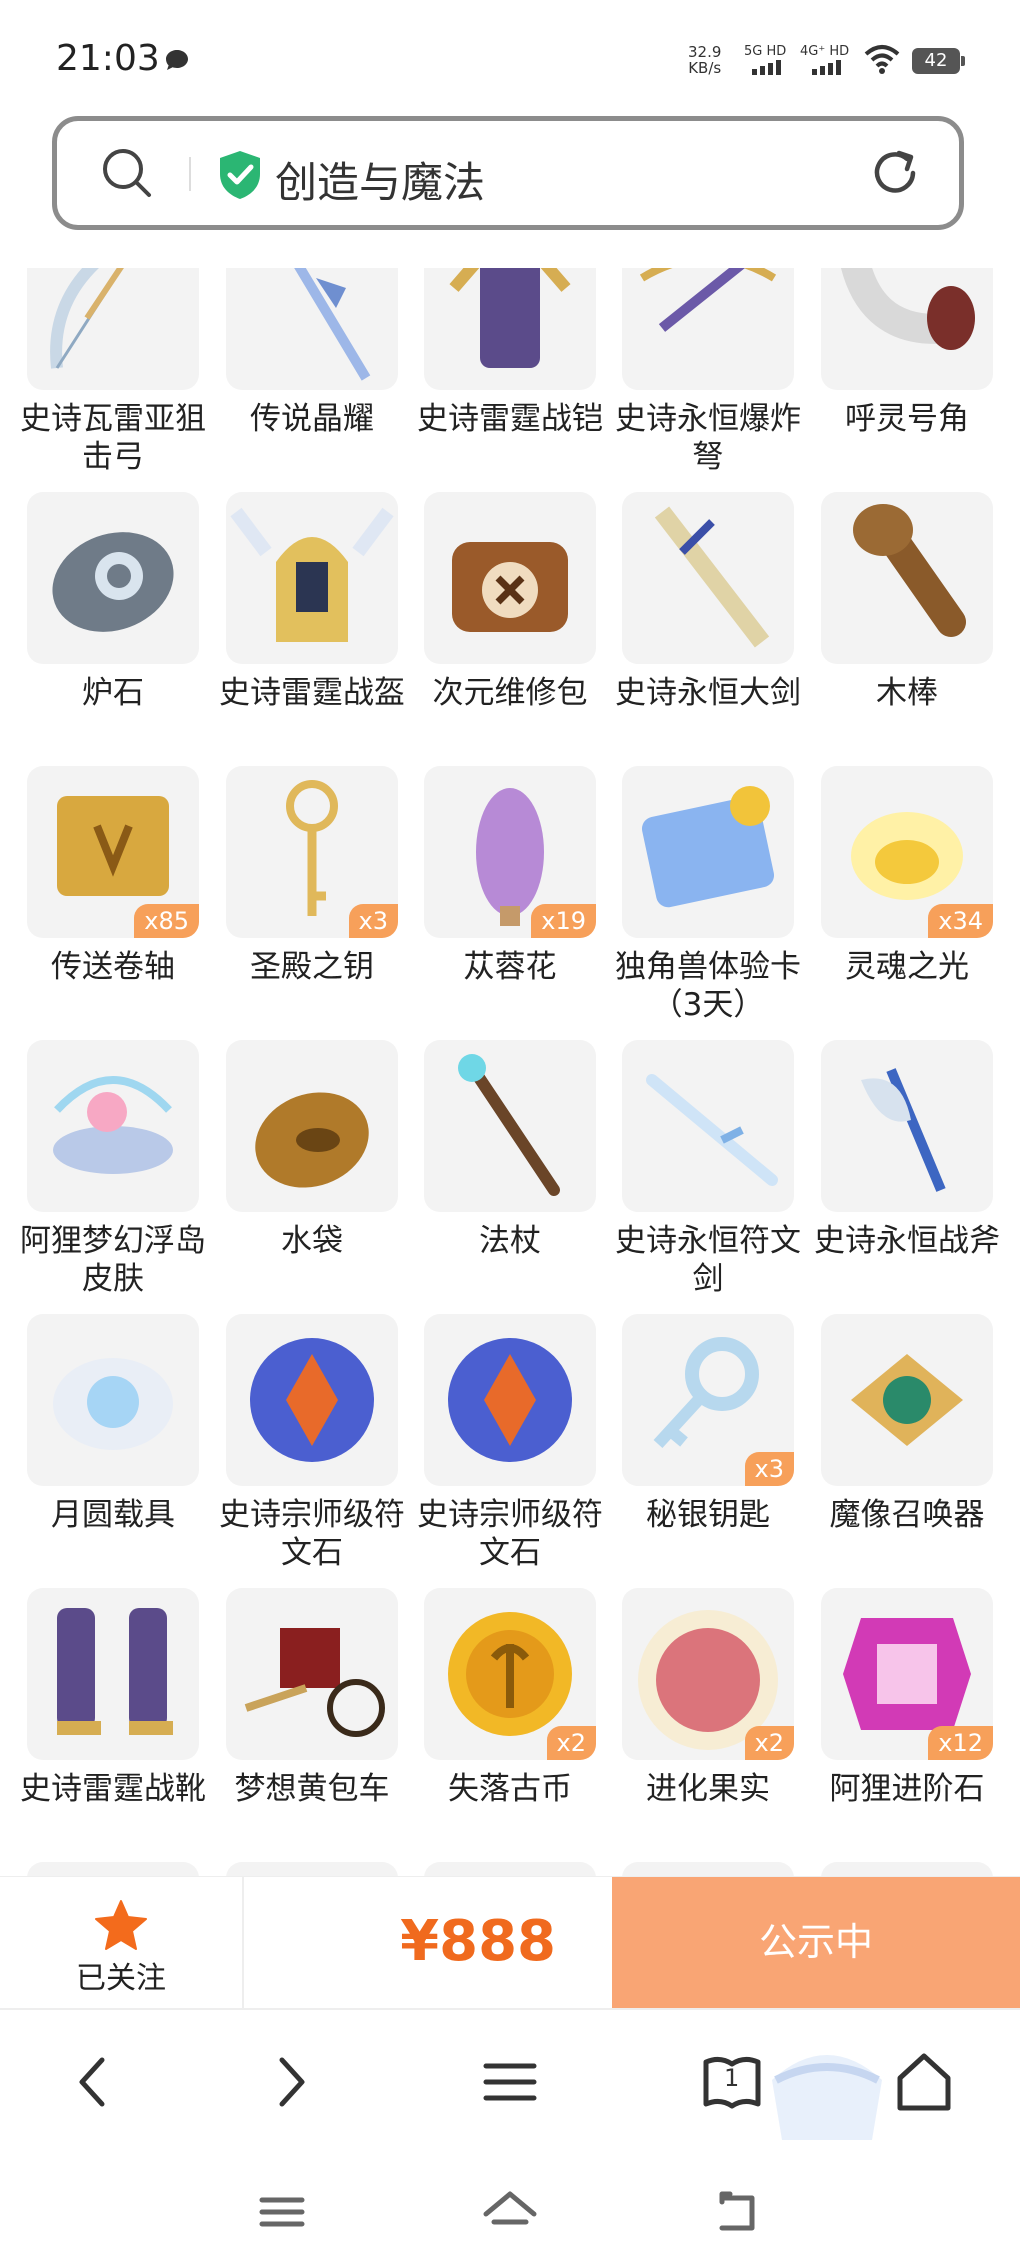 The height and width of the screenshot is (2267, 1020). I want to click on unicorn-card-icon, so click(708, 847).